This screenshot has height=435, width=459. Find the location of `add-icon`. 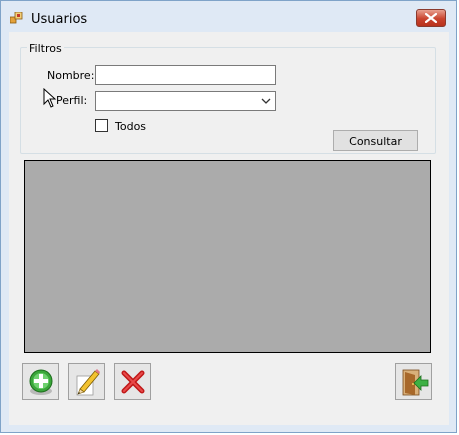

add-icon is located at coordinates (41, 382).